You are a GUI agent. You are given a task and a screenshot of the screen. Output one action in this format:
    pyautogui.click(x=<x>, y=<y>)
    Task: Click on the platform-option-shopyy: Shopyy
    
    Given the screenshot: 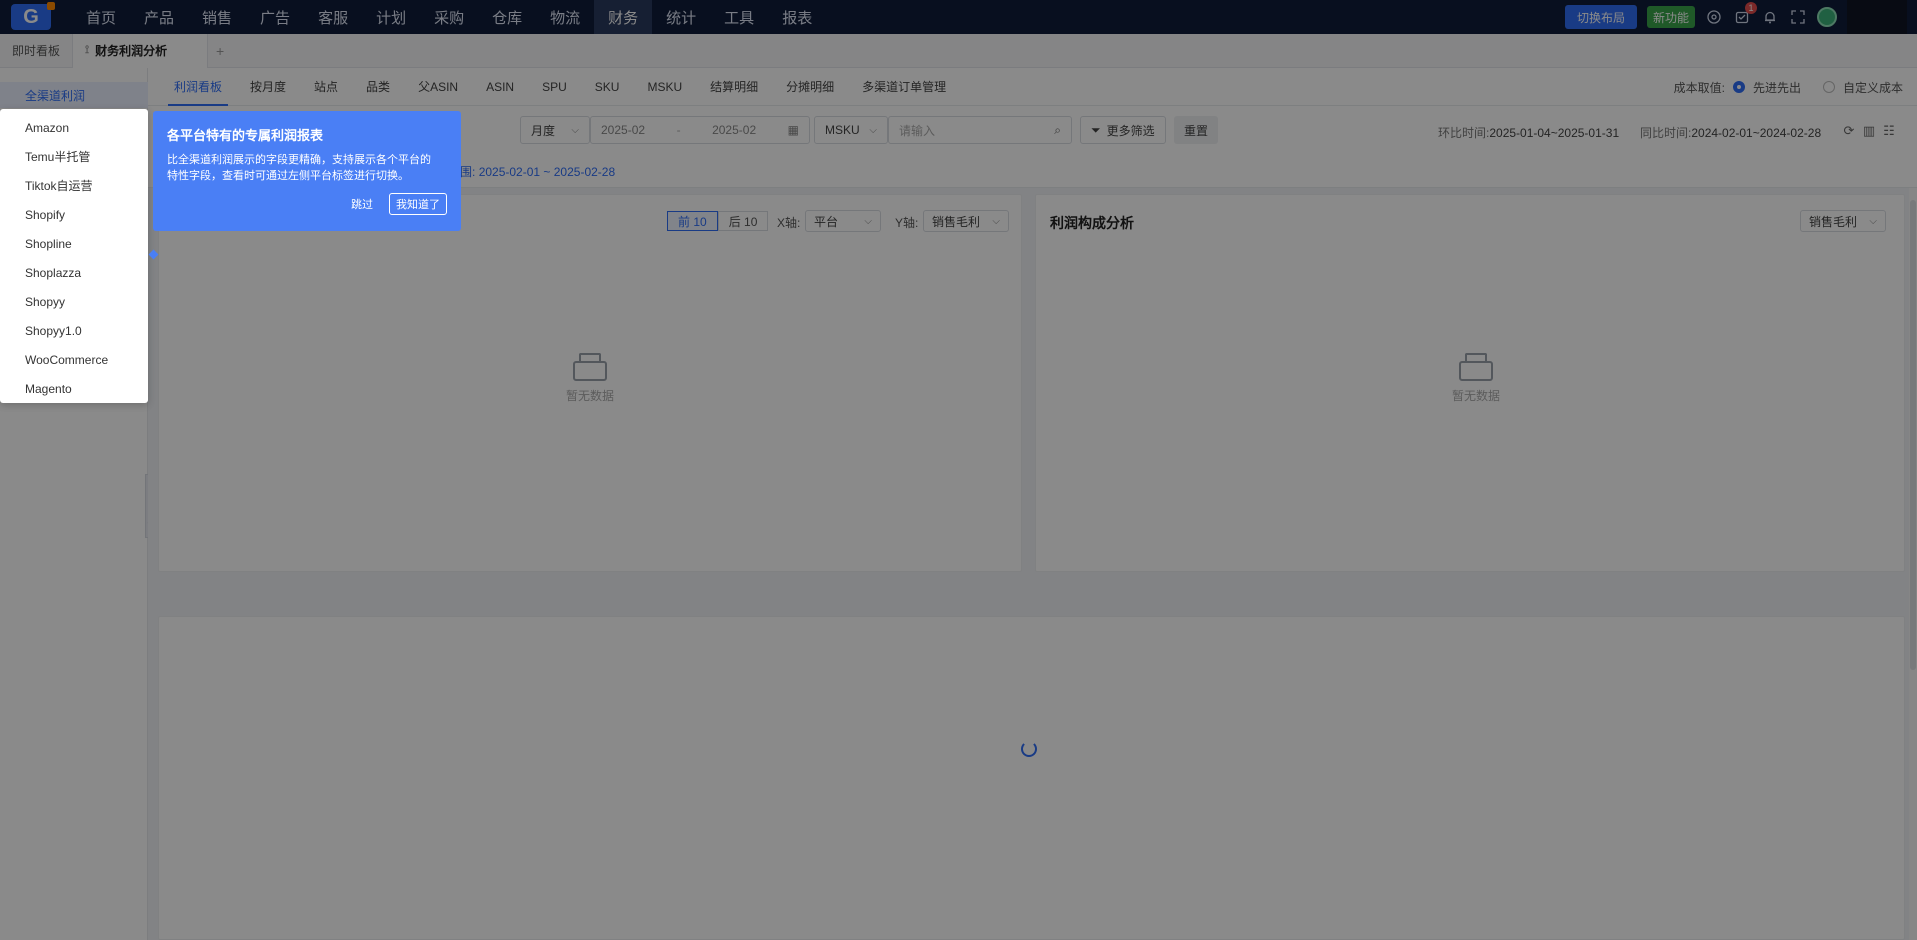 What is the action you would take?
    pyautogui.click(x=74, y=301)
    